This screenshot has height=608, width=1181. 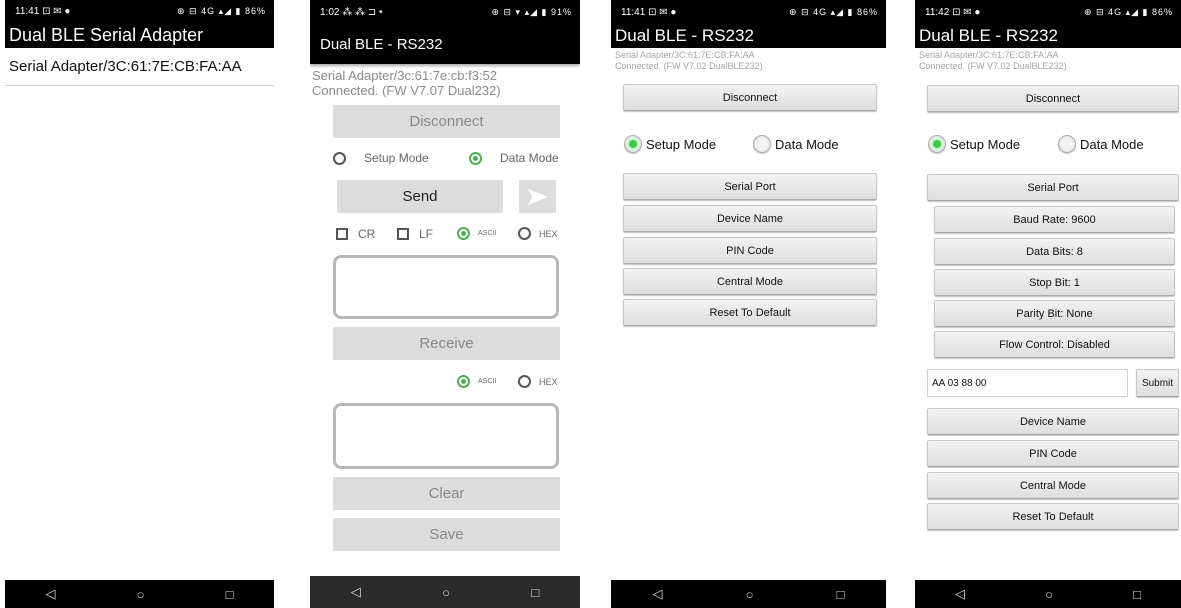 I want to click on send-arrow-button, so click(x=537, y=196).